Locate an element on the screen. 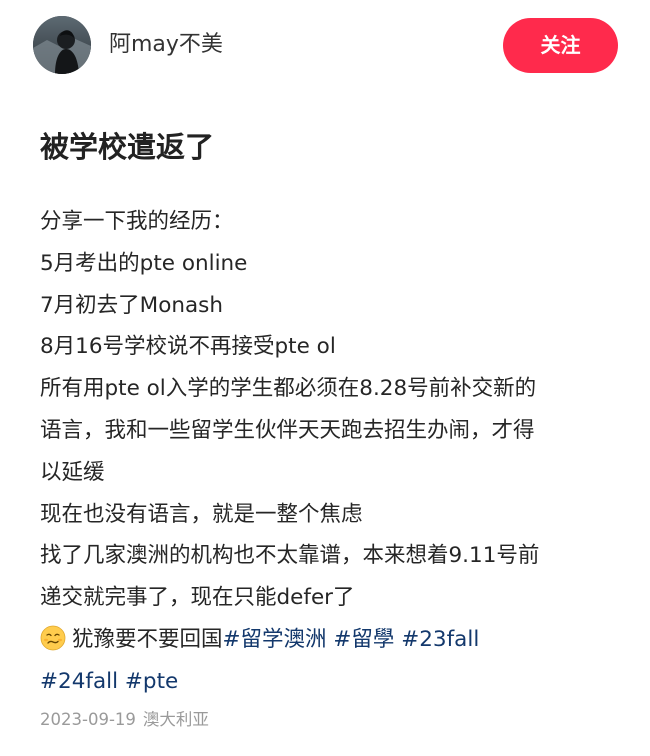  body-line-with-tags: 犹豫要不要回国#留学澳洲 #留學 #23fall is located at coordinates (330, 640).